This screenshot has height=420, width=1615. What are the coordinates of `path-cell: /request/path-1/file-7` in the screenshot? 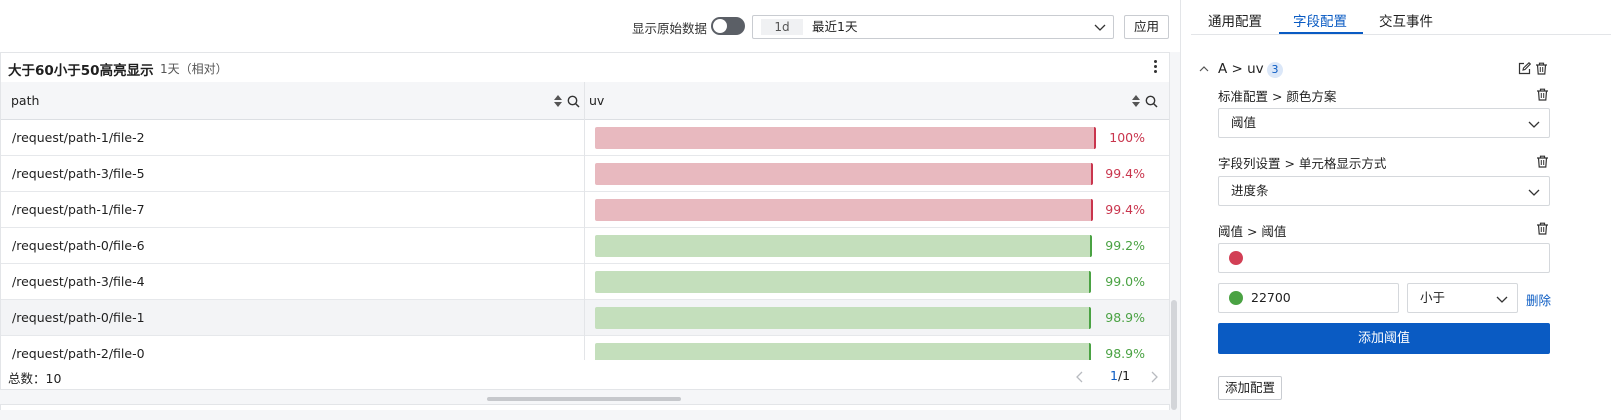 It's located at (78, 209).